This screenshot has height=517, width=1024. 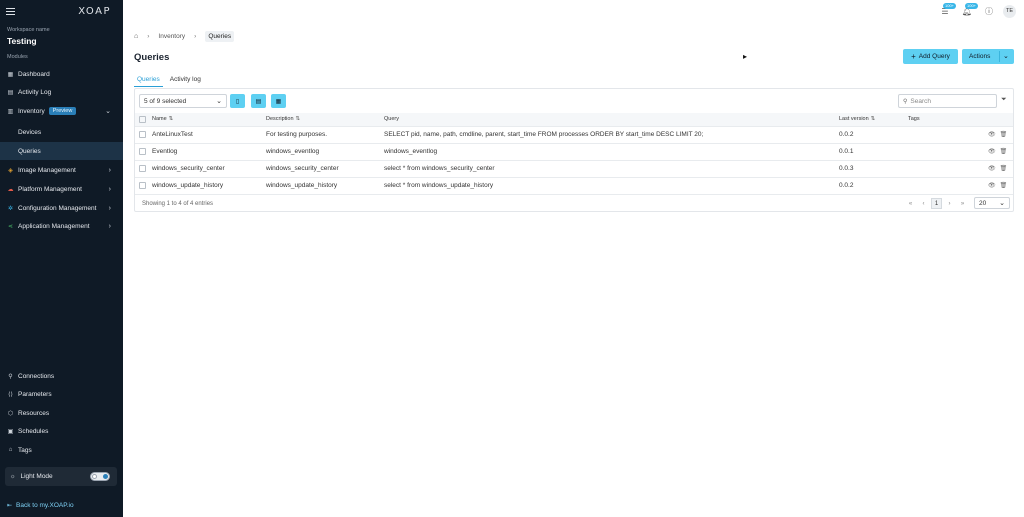 What do you see at coordinates (873, 120) in the screenshot?
I see `header-last-version: Last version ⇅` at bounding box center [873, 120].